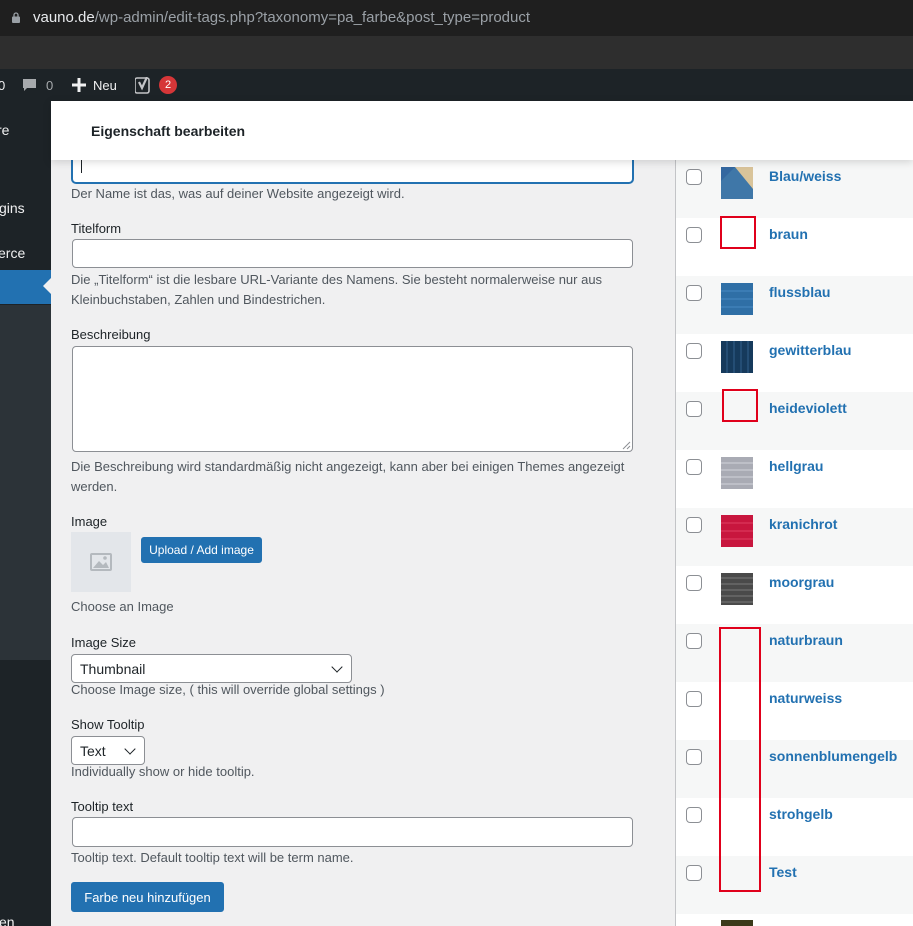  I want to click on show-tooltip-select: Text, so click(108, 750).